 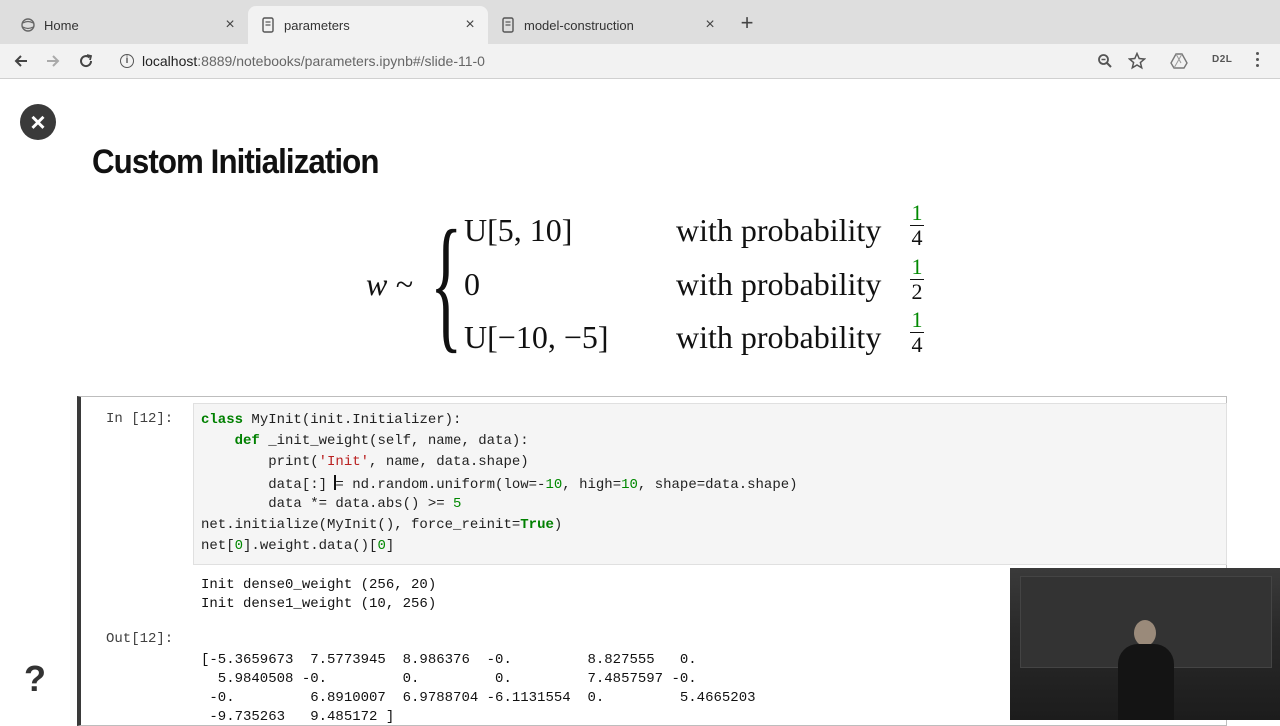 I want to click on new-tab-icon: +, so click(x=747, y=23).